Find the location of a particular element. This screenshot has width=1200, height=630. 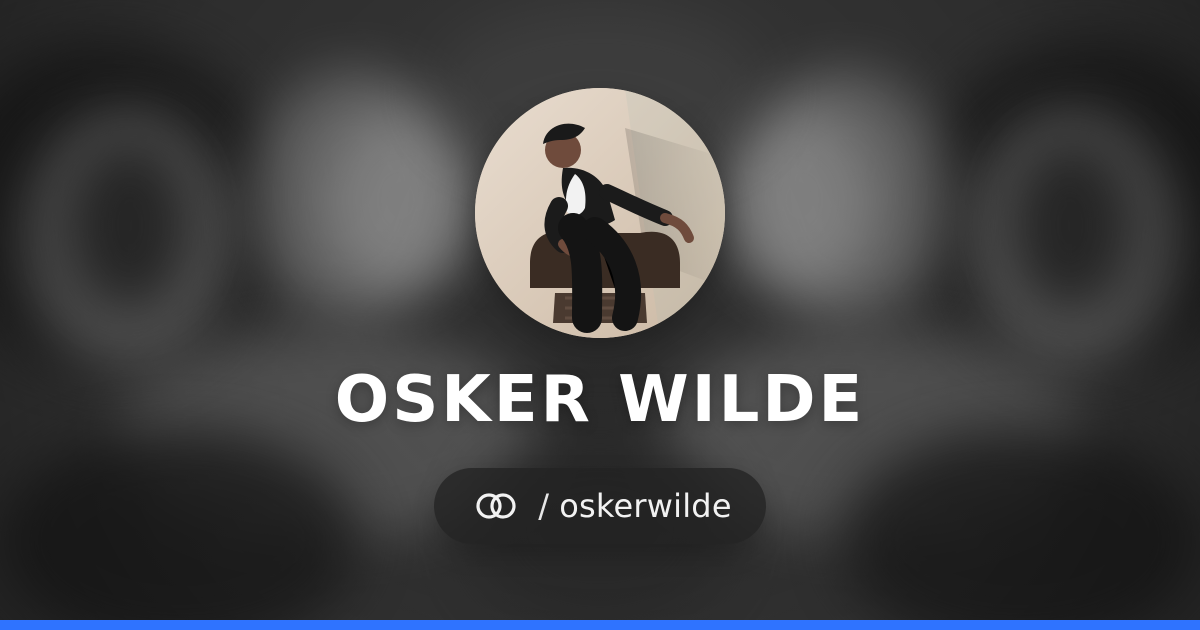

profile-avatar is located at coordinates (600, 213).